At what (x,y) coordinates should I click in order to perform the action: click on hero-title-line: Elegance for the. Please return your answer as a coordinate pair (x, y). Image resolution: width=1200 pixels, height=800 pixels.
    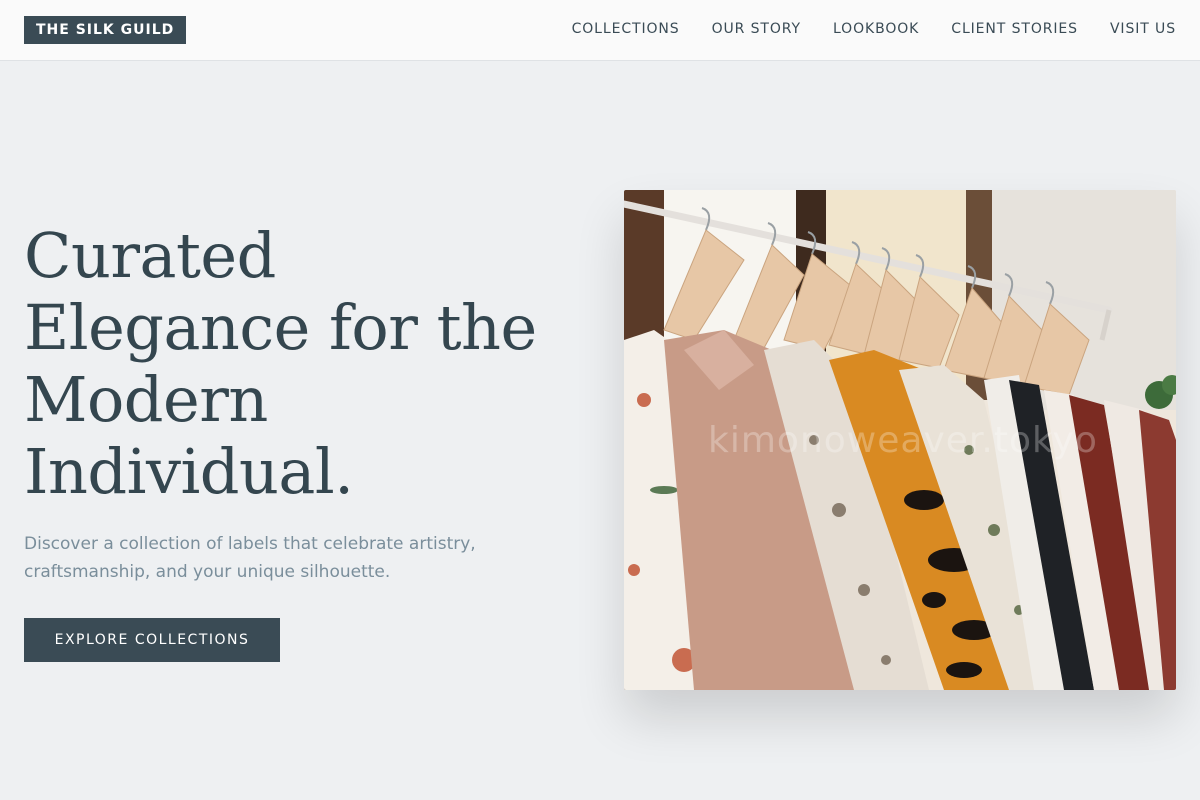
    Looking at the image, I should click on (280, 327).